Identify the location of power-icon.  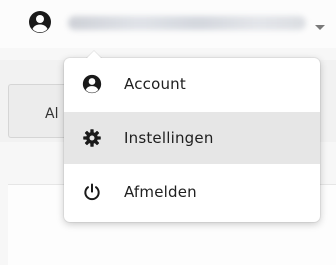
(92, 192).